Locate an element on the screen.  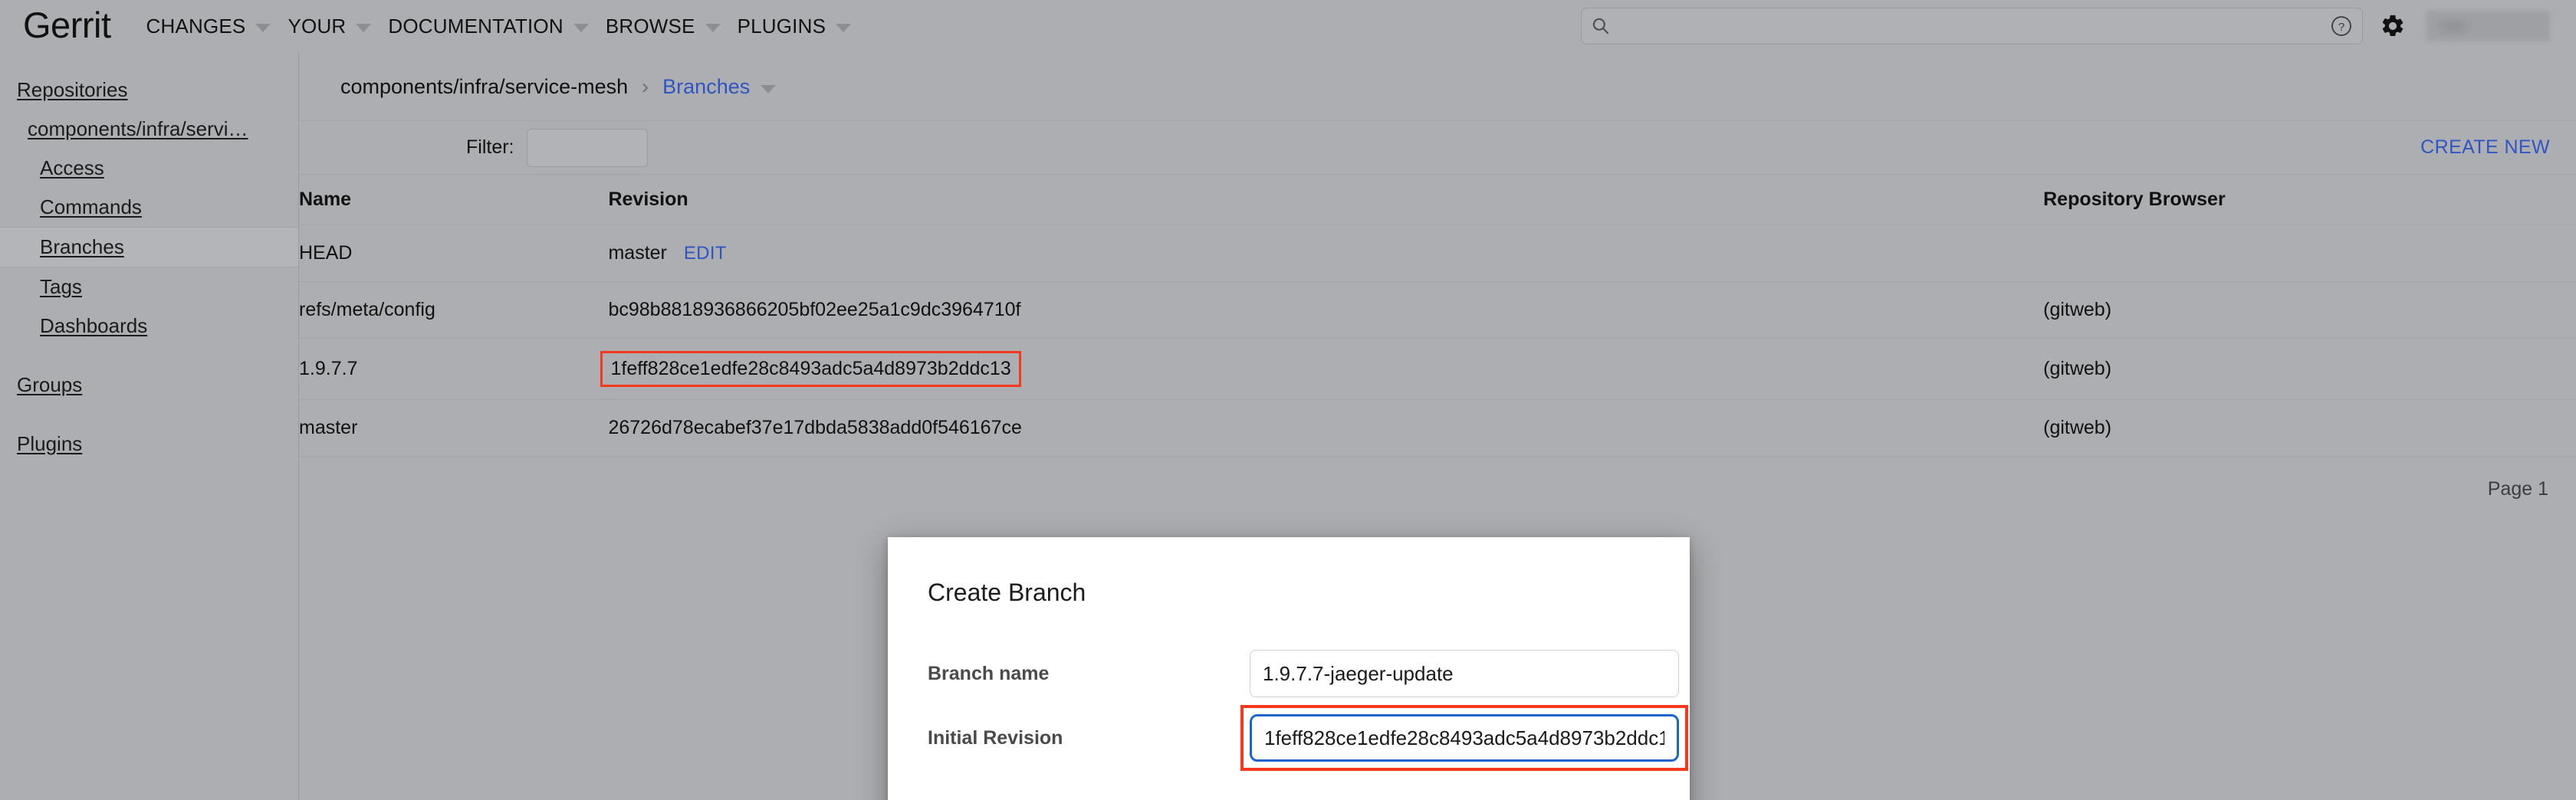
column-header-repository-browser: Repository Browser is located at coordinates (2309, 199).